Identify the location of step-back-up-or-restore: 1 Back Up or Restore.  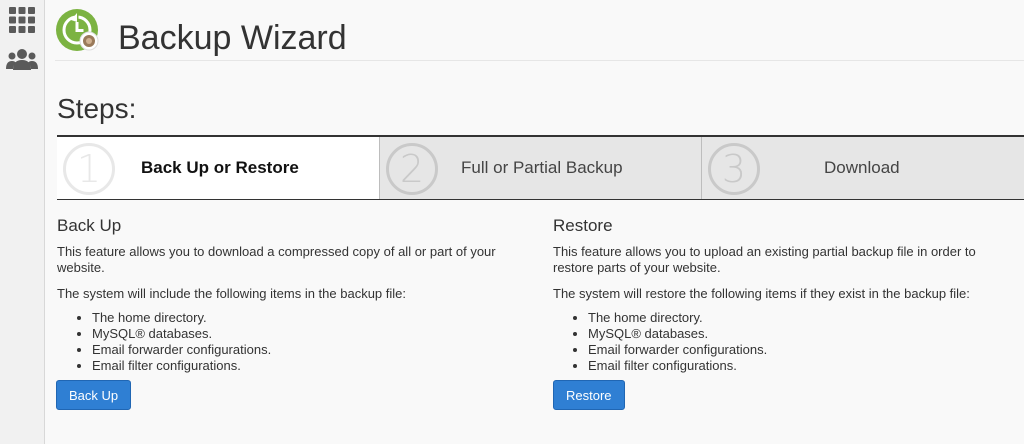
(218, 168).